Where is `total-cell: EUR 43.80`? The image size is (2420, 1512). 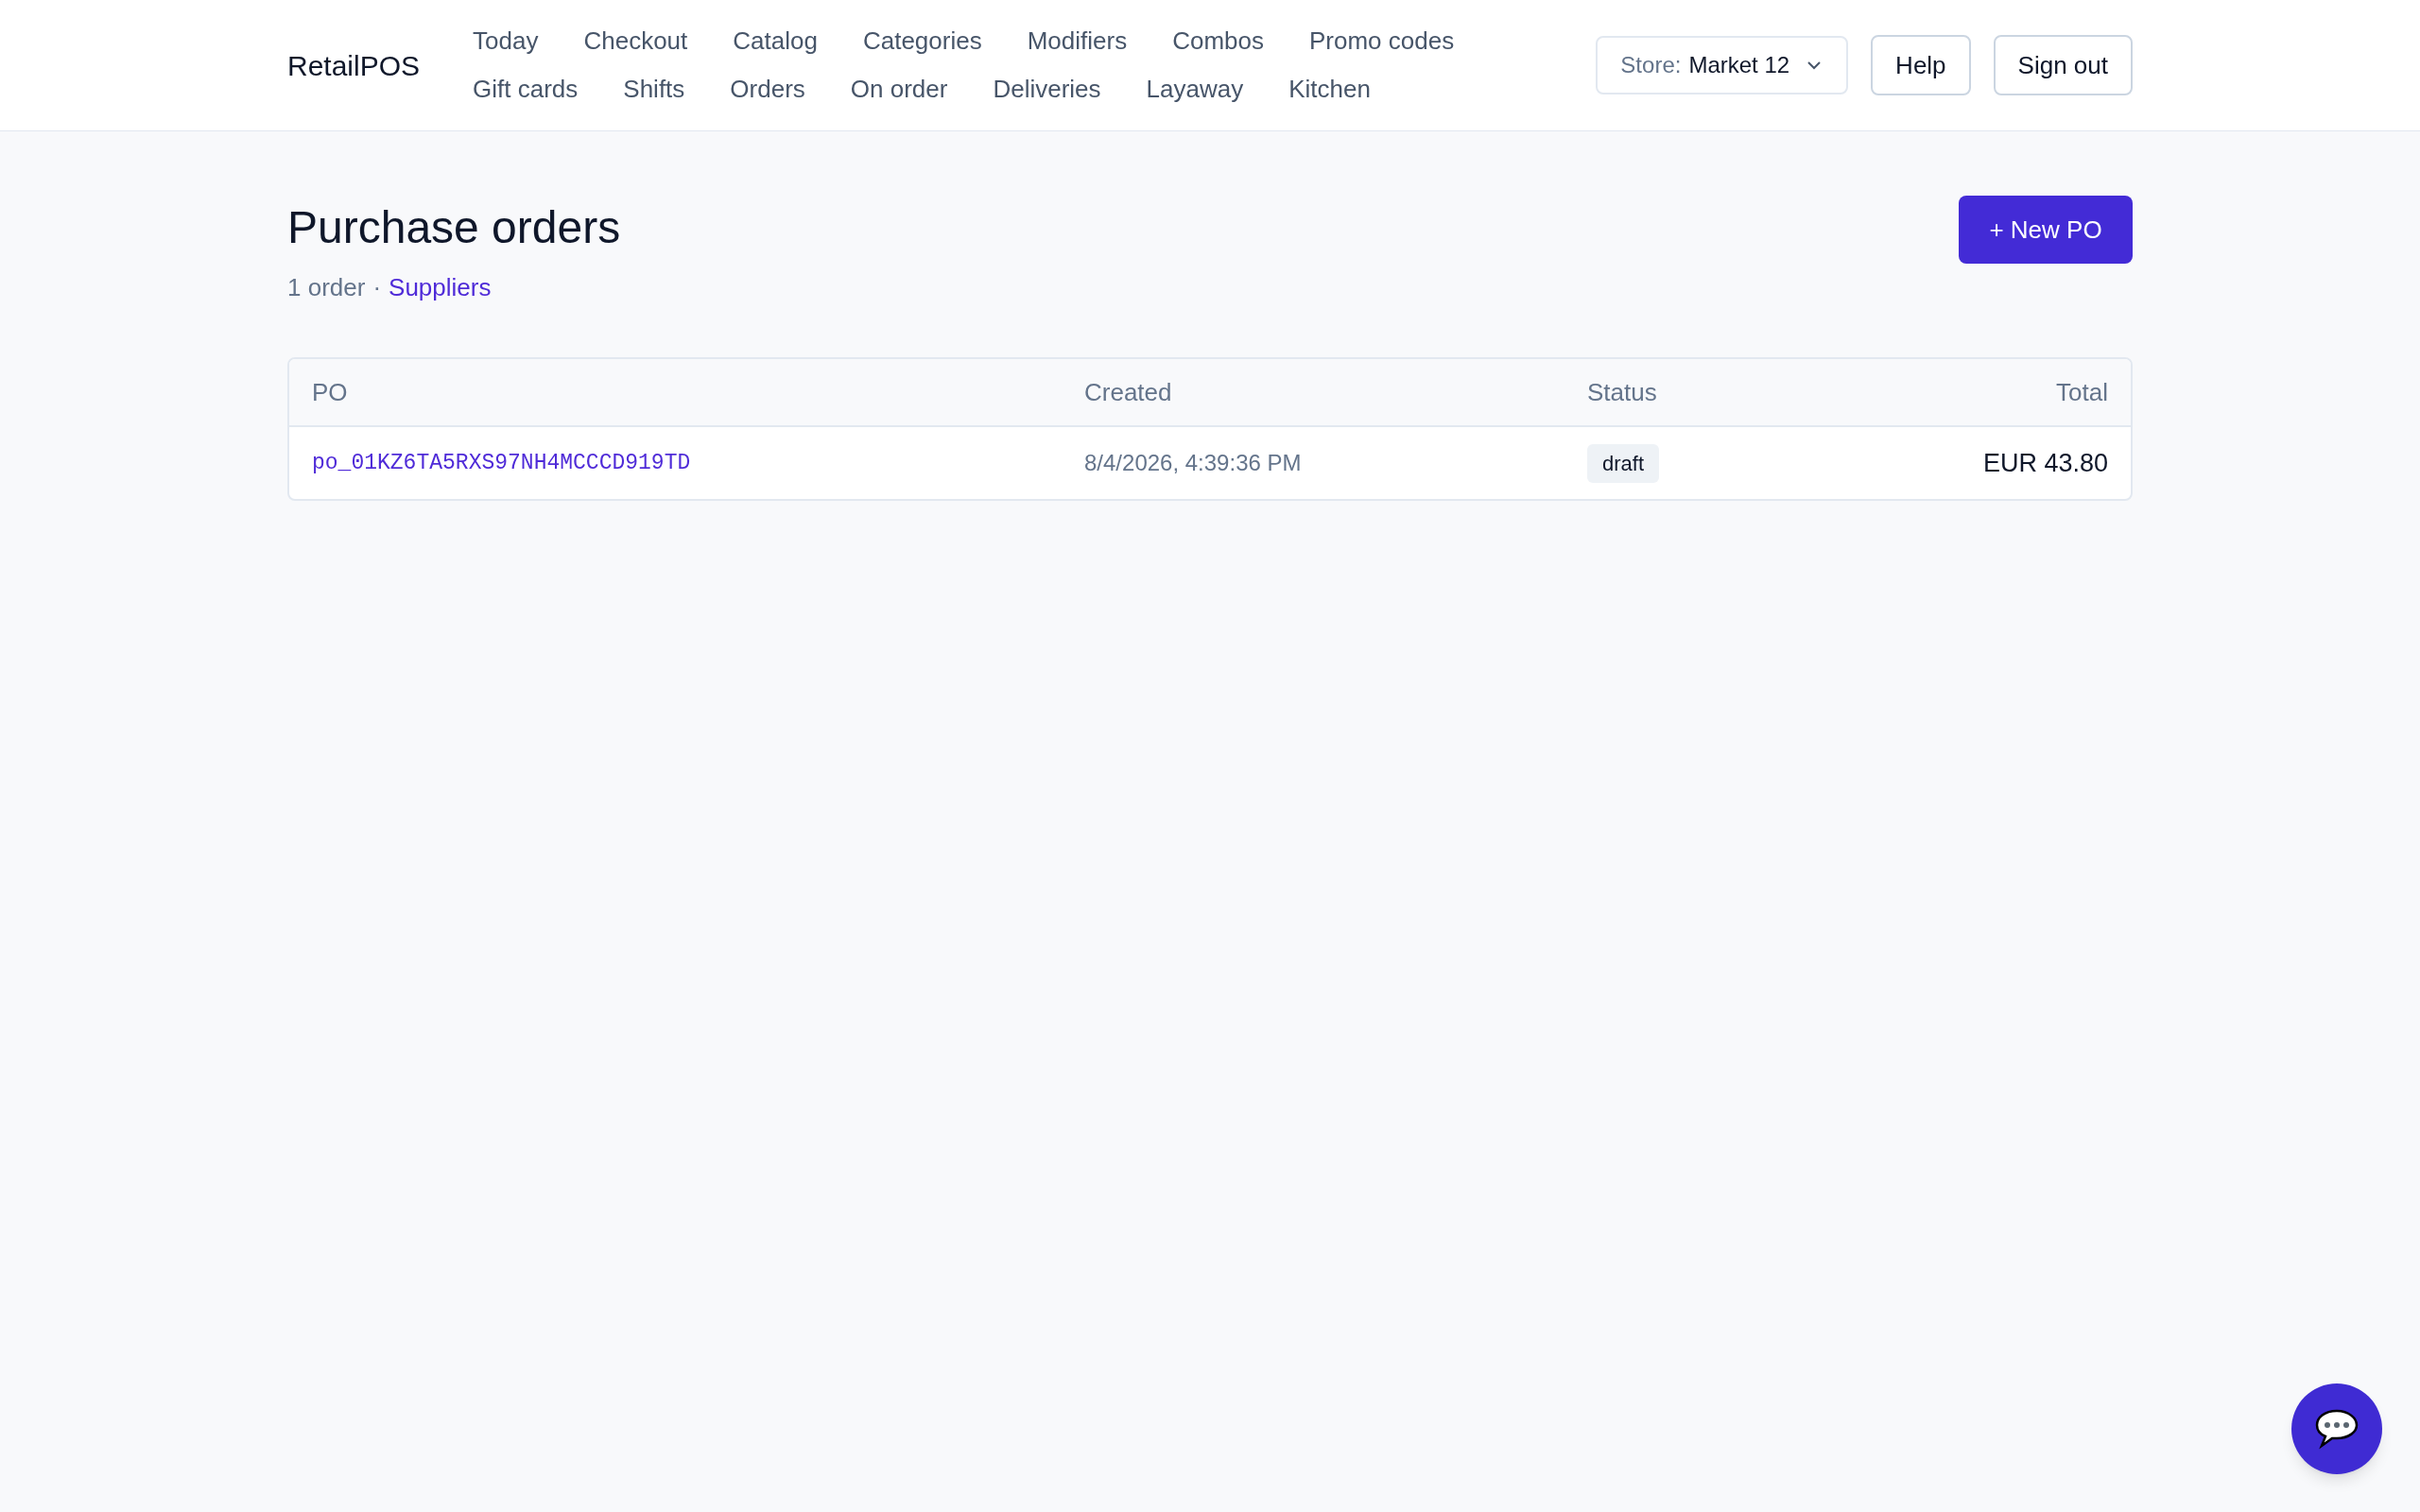 total-cell: EUR 43.80 is located at coordinates (2045, 462).